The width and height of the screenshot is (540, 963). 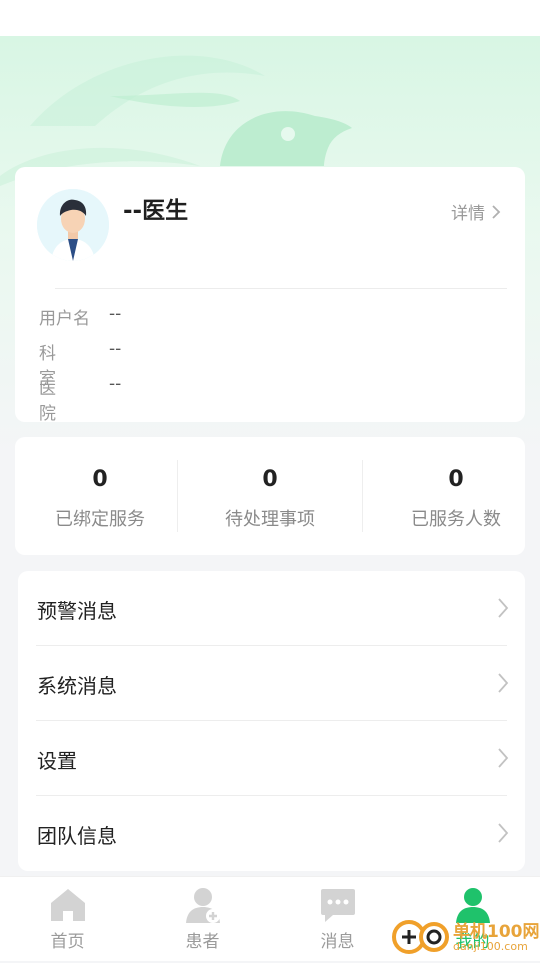 I want to click on info-row-hospital: 医院 --, so click(x=80, y=399).